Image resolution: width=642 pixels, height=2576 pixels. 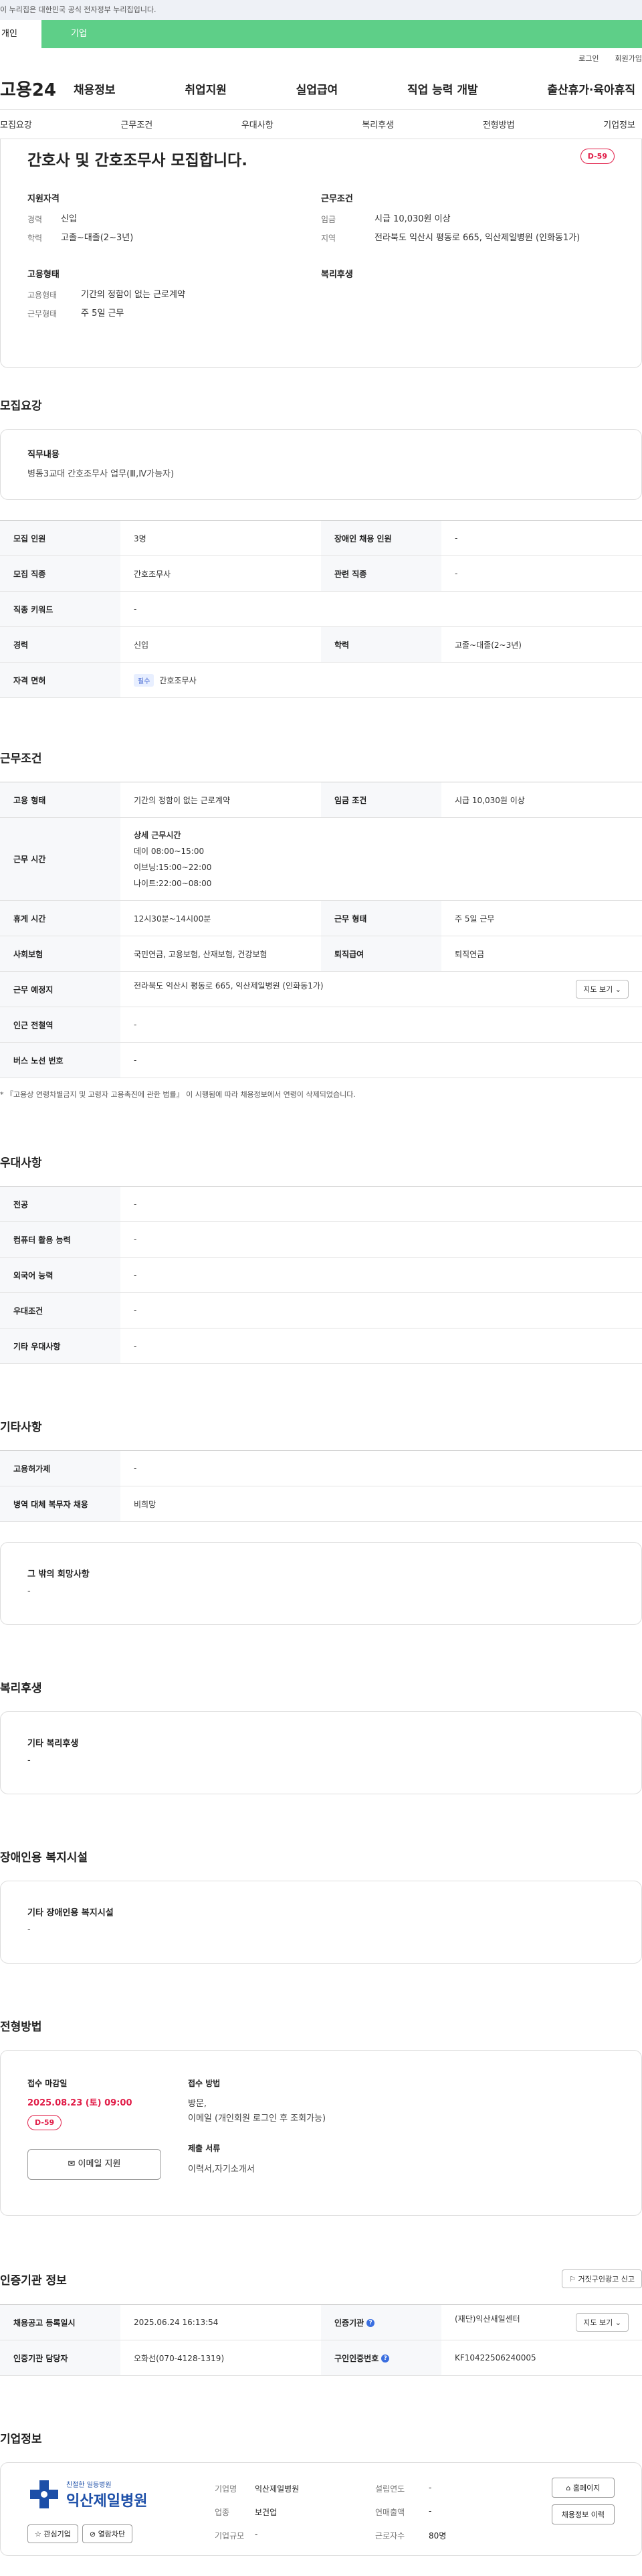 What do you see at coordinates (321, 1468) in the screenshot?
I see `table-row: 고용허가제 -` at bounding box center [321, 1468].